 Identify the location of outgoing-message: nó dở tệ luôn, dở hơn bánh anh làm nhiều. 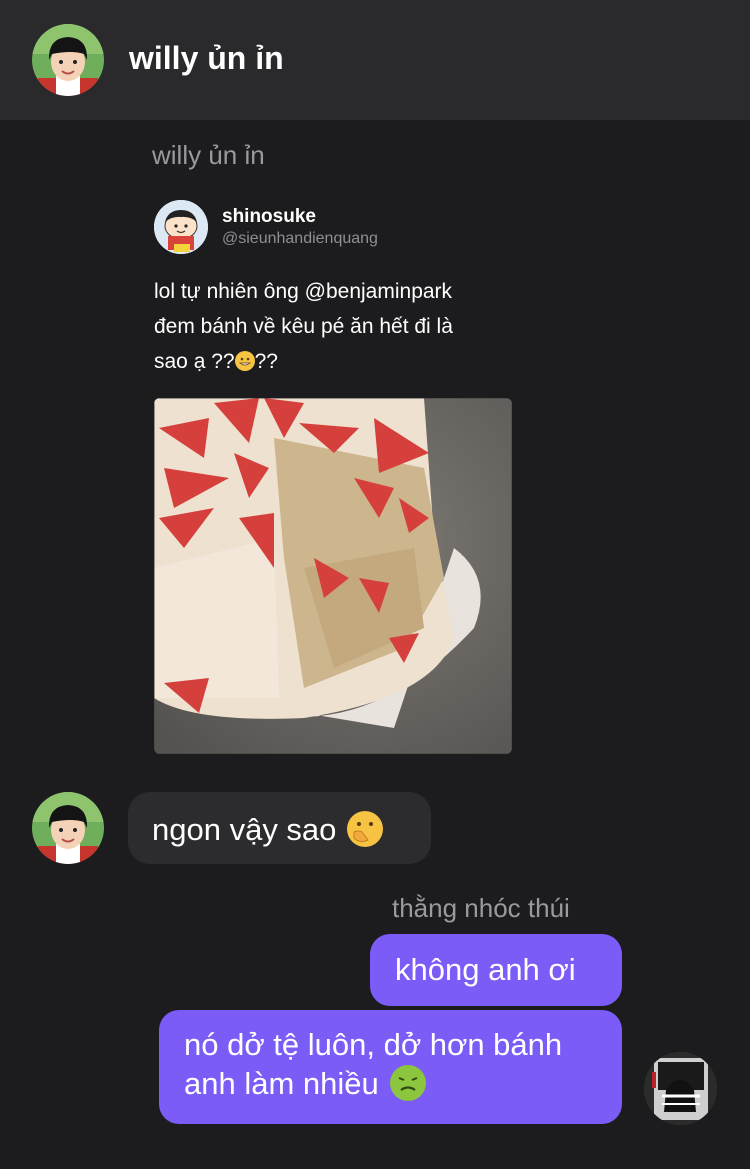
(399, 1064).